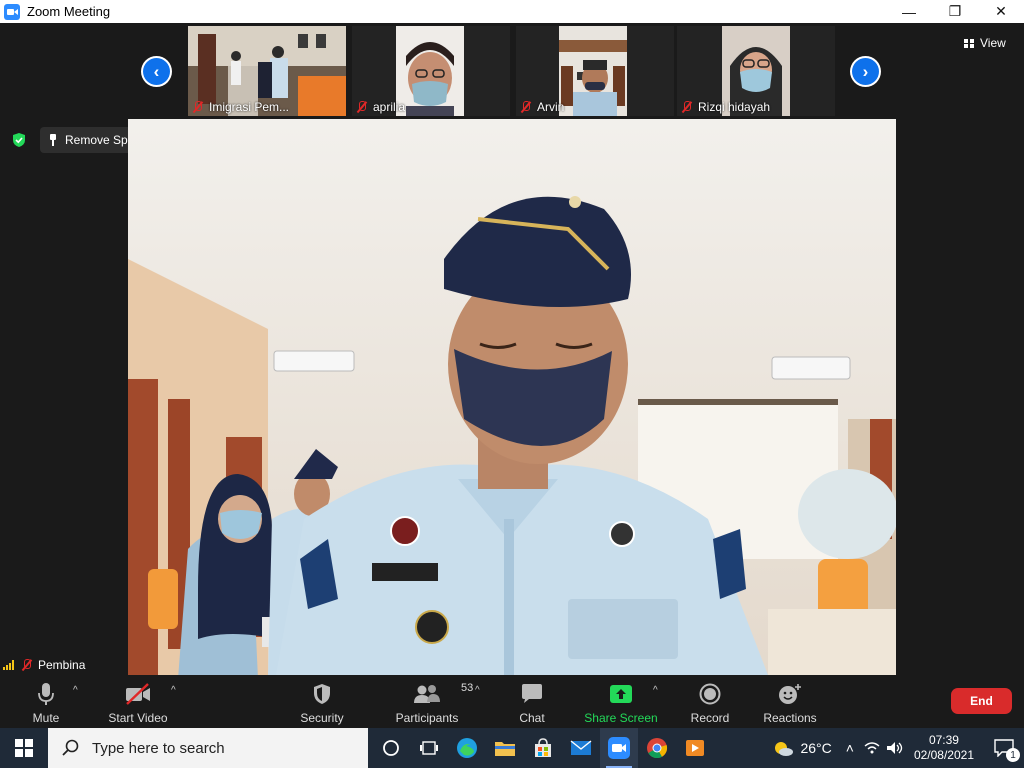 This screenshot has width=1024, height=768. Describe the element at coordinates (512, 11) in the screenshot. I see `window-titlebar: Zoom Meeting — ❐ ✕` at that location.